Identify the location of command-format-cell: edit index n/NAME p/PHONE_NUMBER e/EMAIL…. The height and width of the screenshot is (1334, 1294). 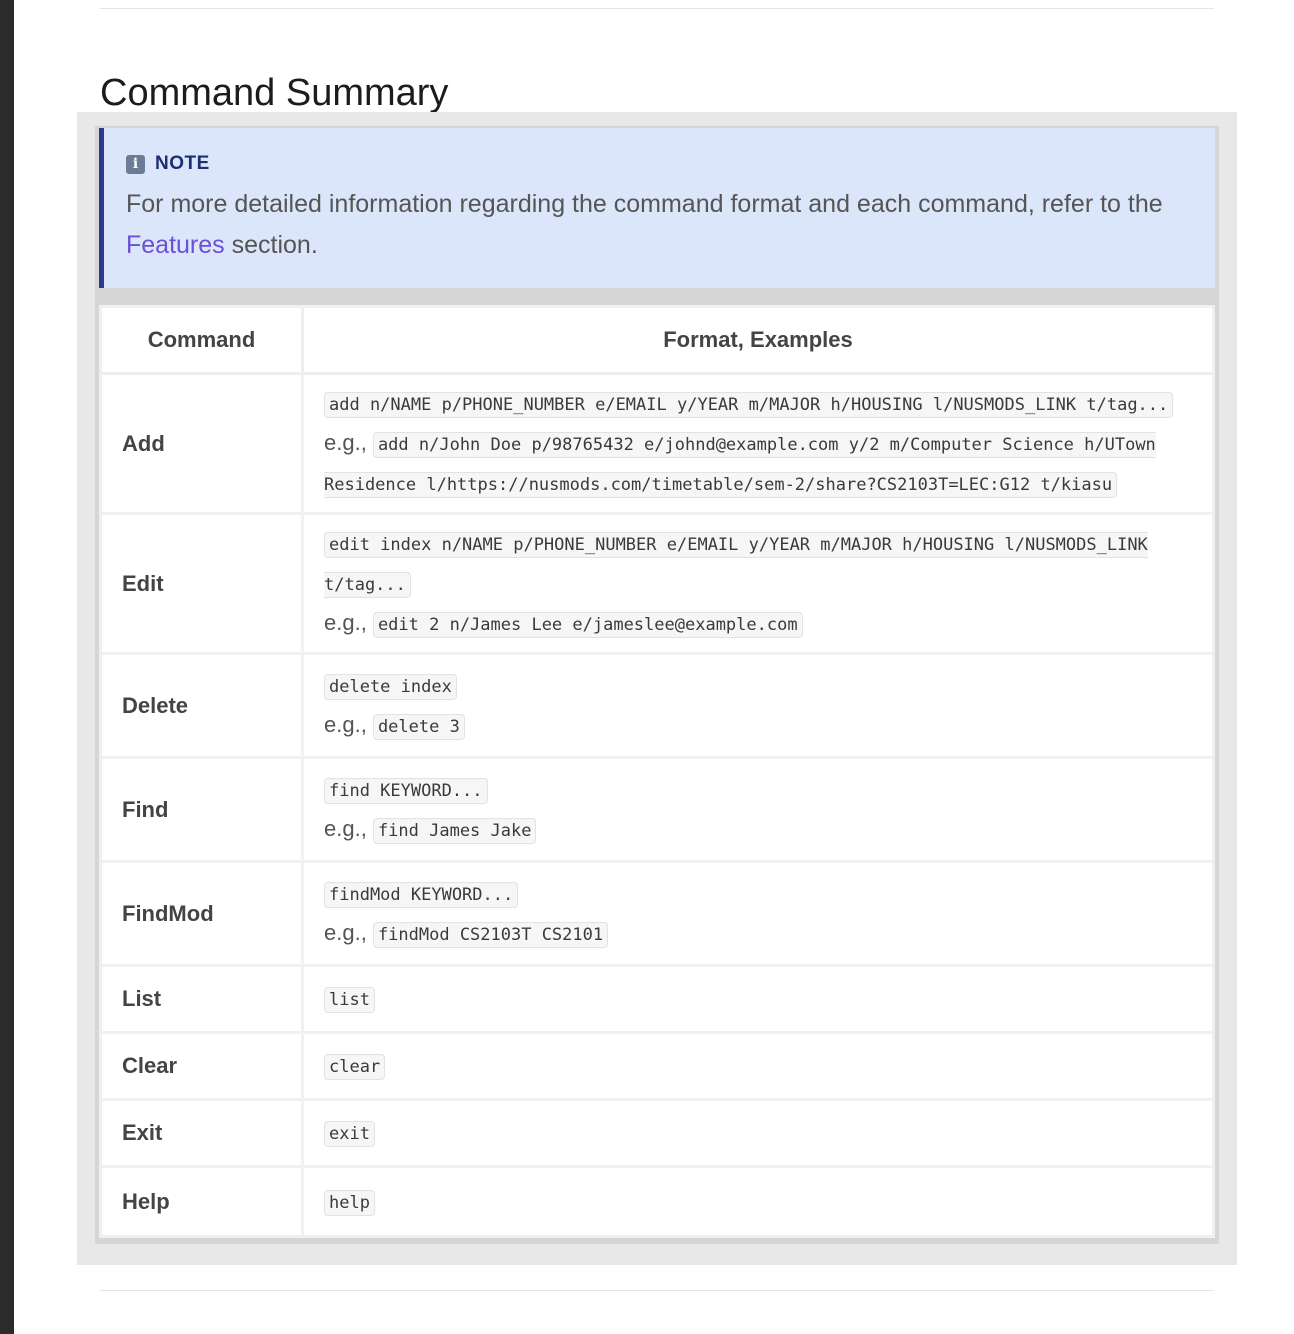
(757, 584).